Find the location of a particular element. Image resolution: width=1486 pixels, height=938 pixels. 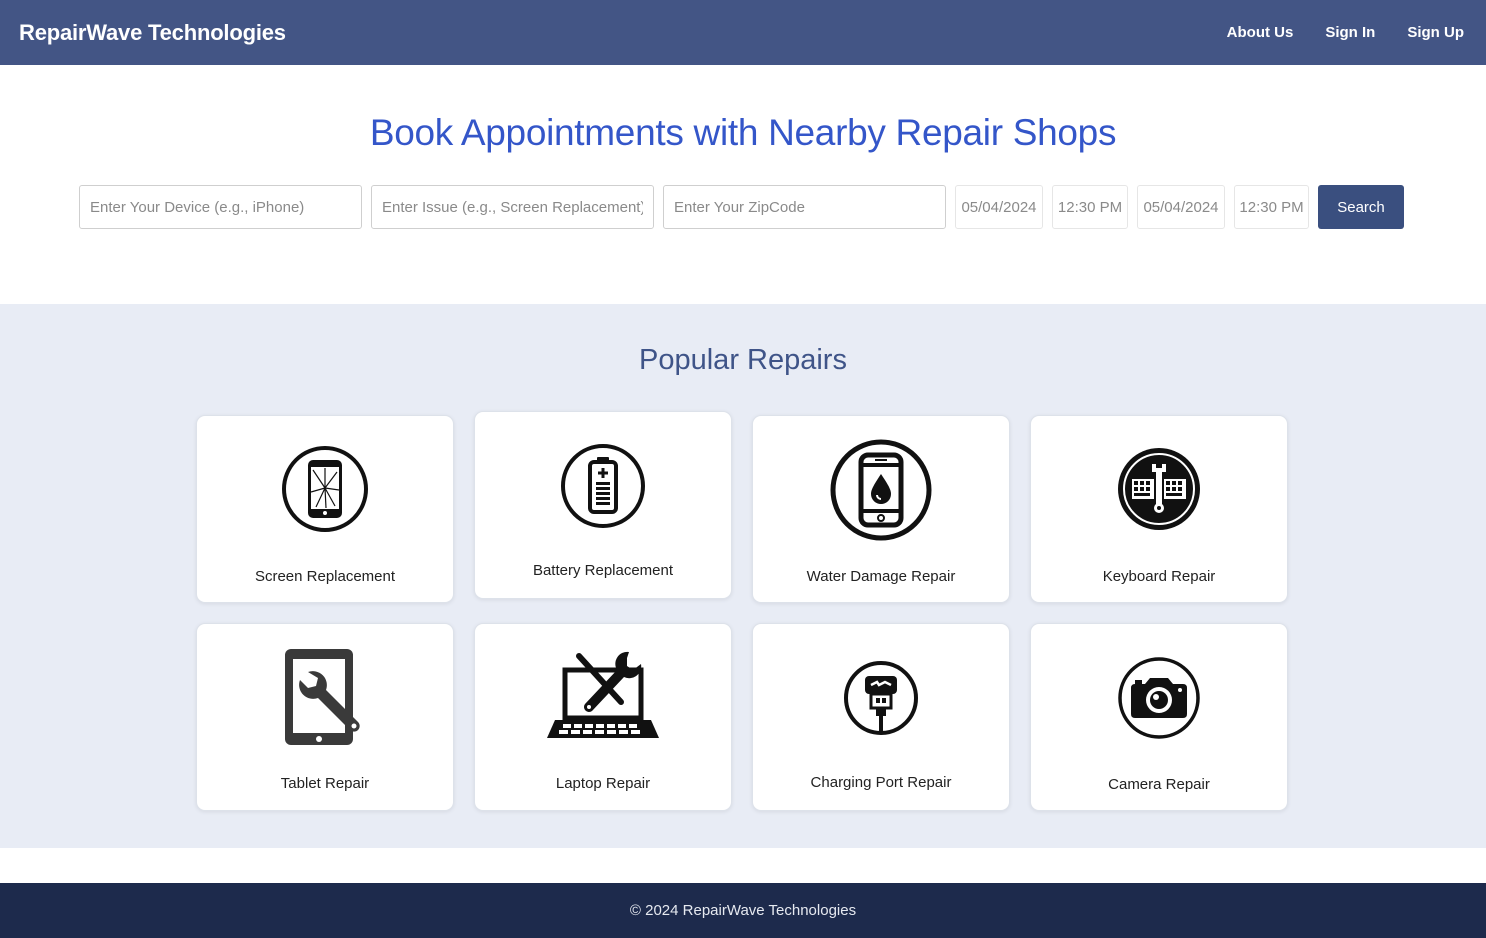

start-date-input: 05/04/2024 is located at coordinates (999, 207).